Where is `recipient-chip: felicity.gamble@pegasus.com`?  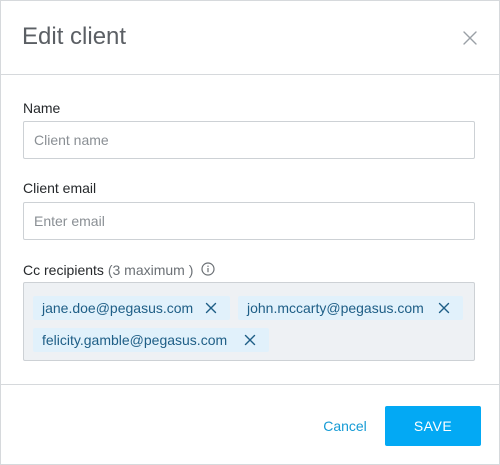 recipient-chip: felicity.gamble@pegasus.com is located at coordinates (151, 340).